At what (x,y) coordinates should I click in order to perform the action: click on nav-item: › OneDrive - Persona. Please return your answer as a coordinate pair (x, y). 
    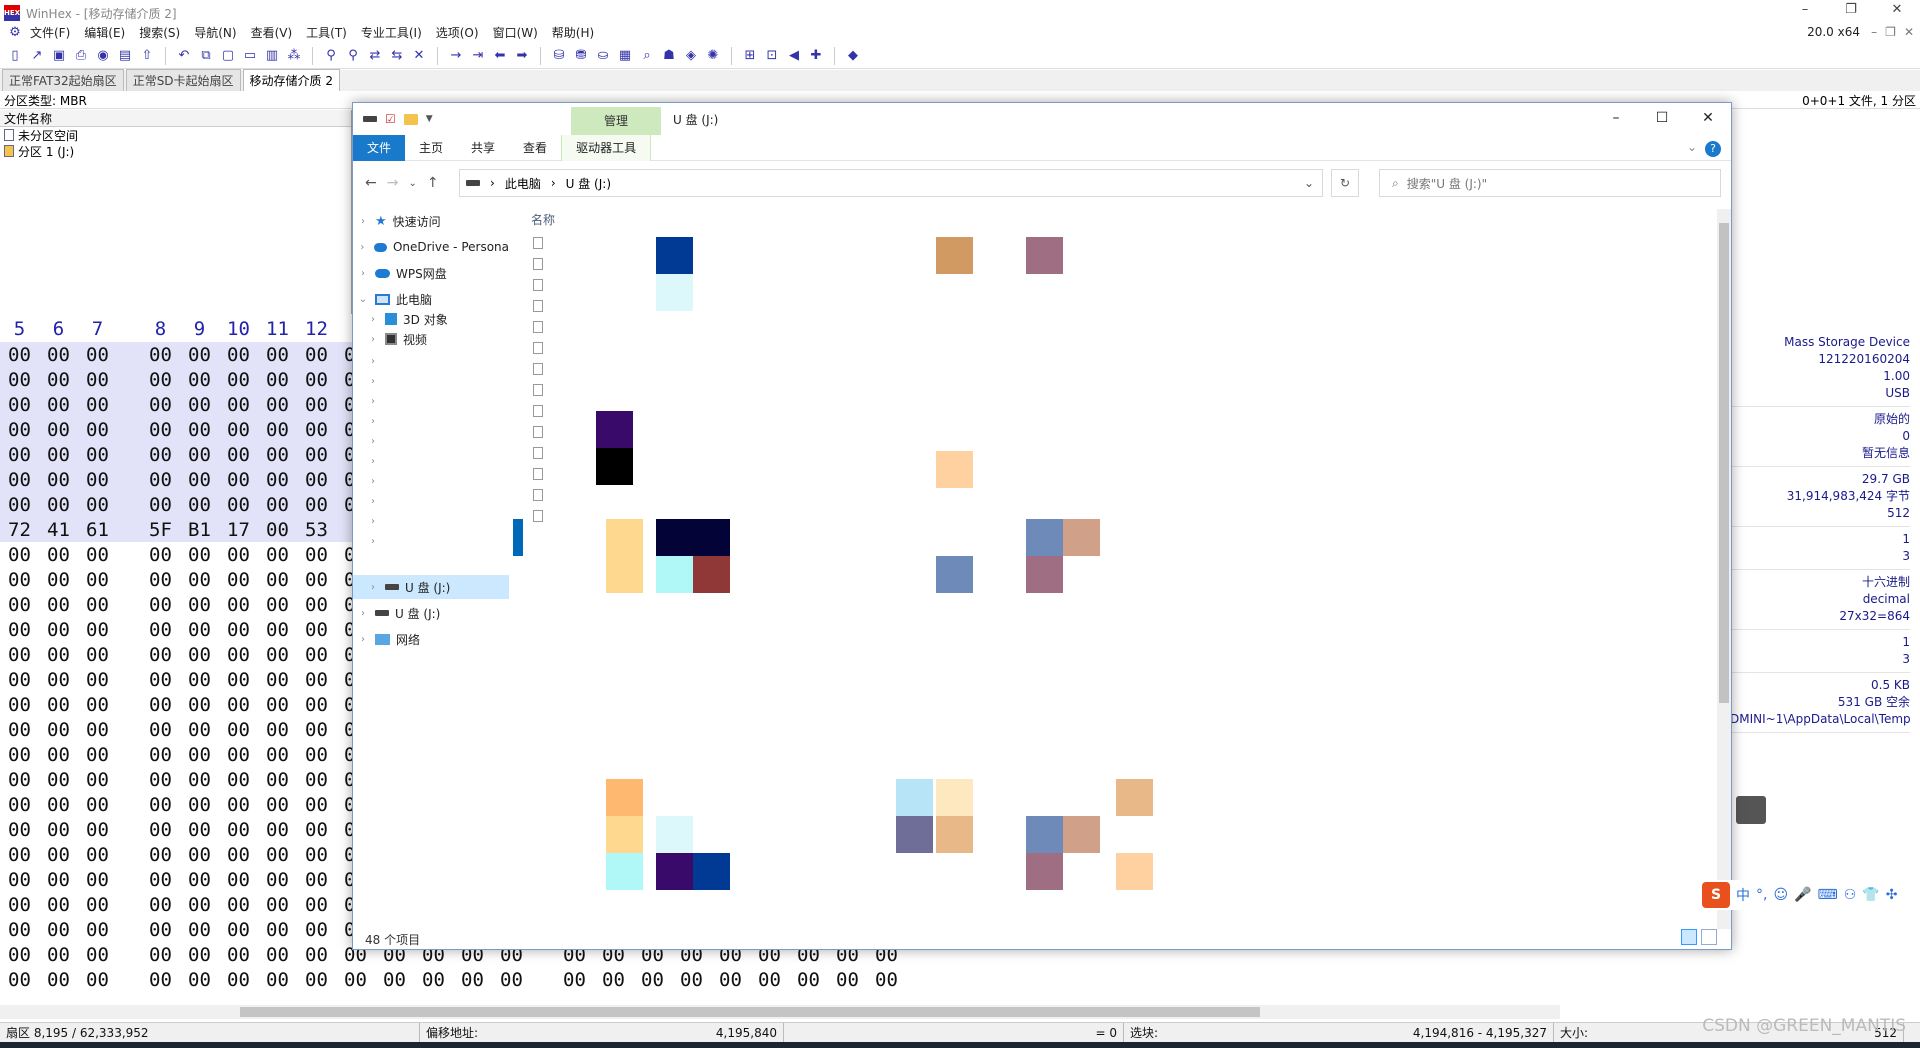
    Looking at the image, I should click on (431, 247).